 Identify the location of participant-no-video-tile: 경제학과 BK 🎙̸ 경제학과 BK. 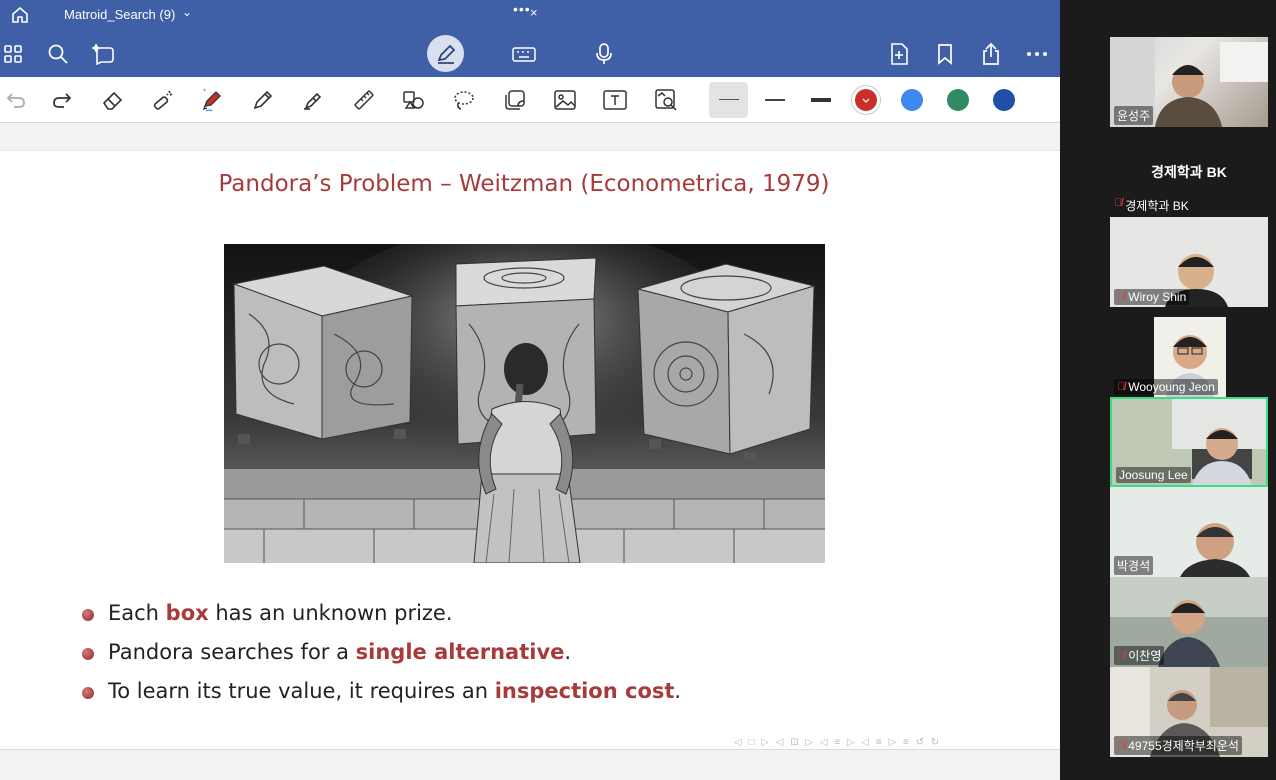
(1189, 173).